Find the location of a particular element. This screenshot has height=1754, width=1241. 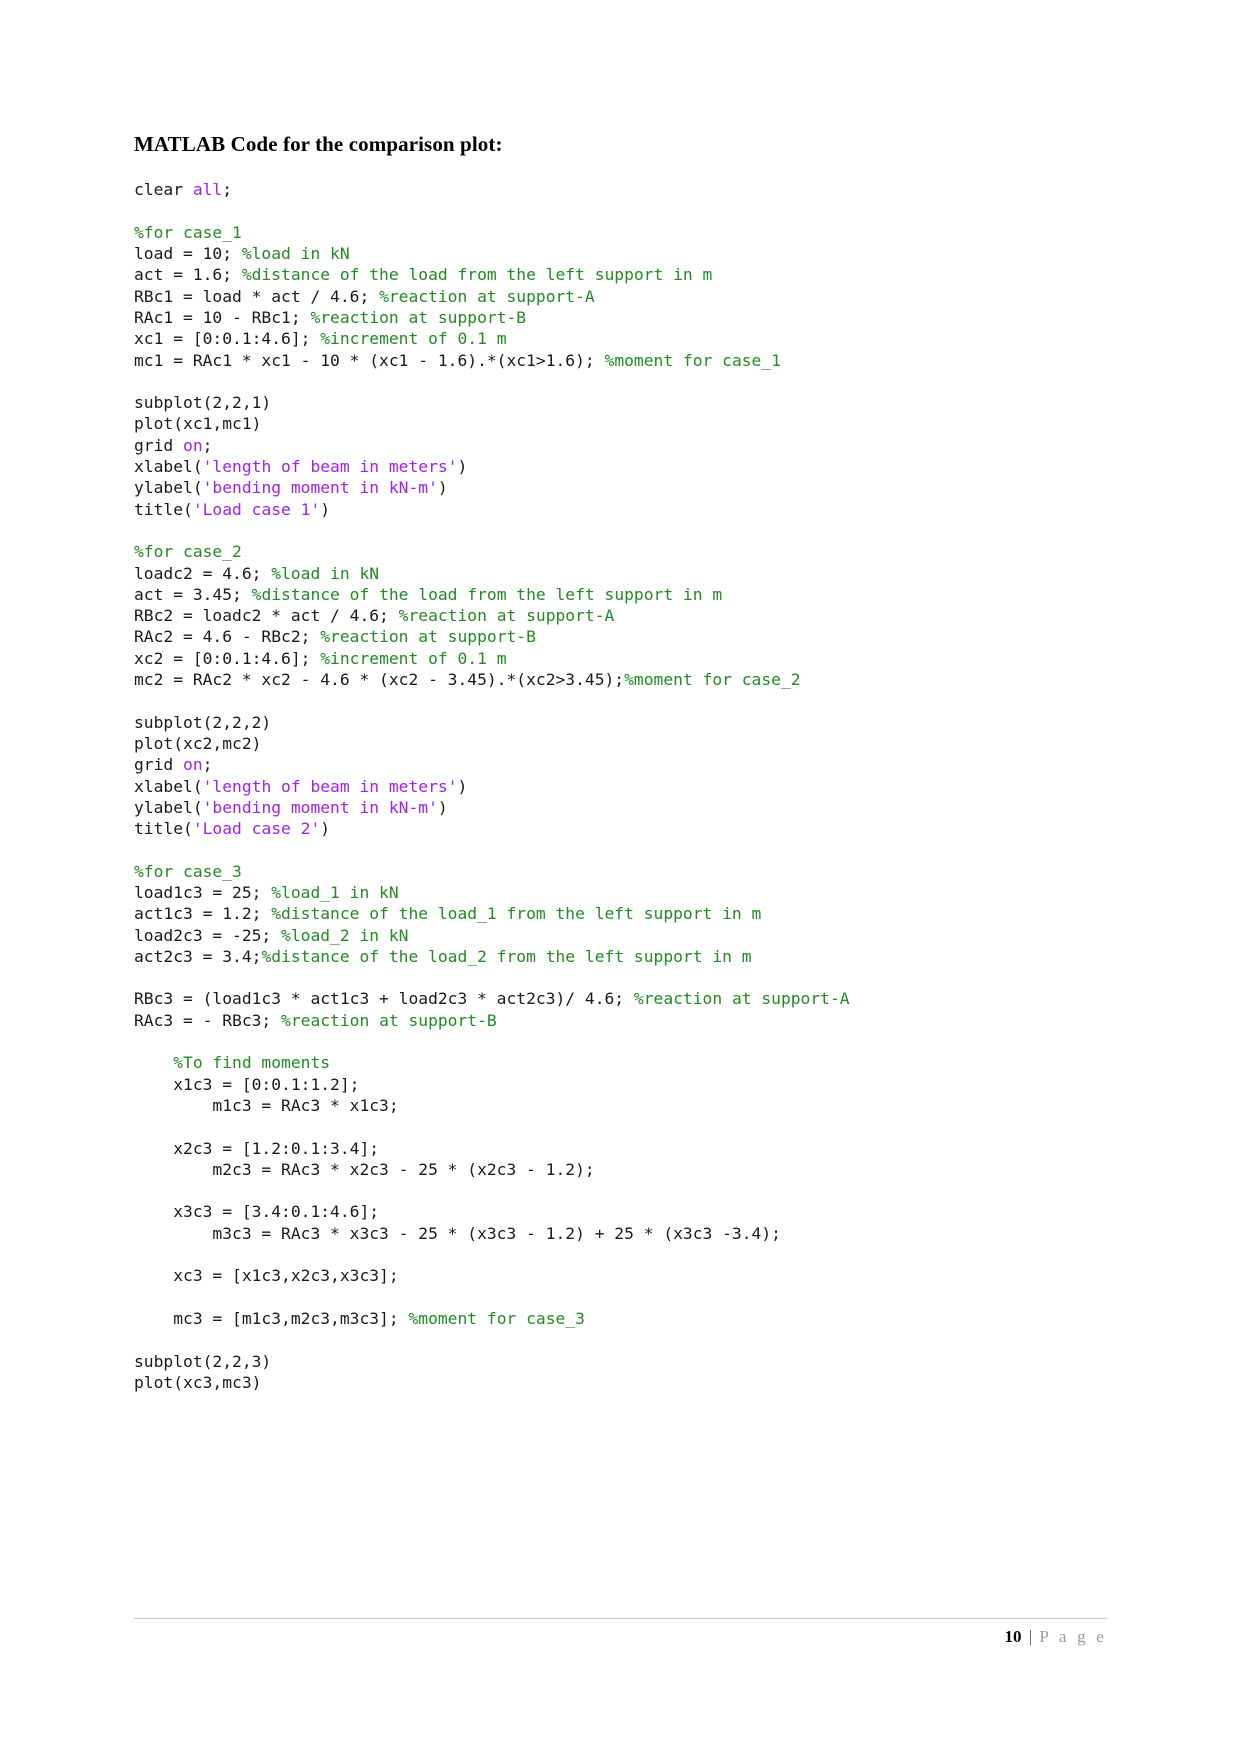

code-line: %for case_2 is located at coordinates (624, 551).